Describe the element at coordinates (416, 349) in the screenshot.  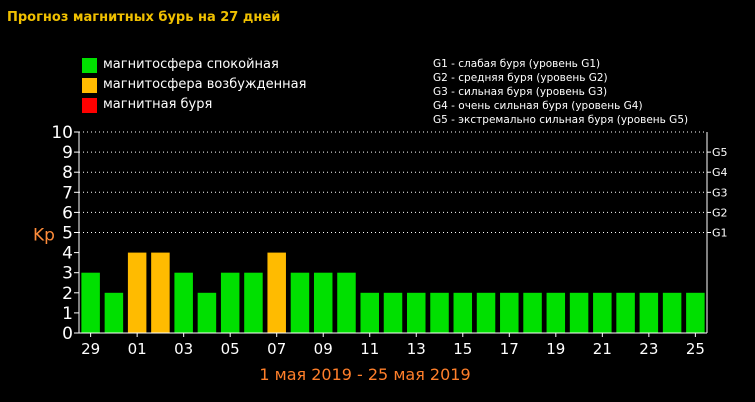
I see `x-tick-label: 13` at that location.